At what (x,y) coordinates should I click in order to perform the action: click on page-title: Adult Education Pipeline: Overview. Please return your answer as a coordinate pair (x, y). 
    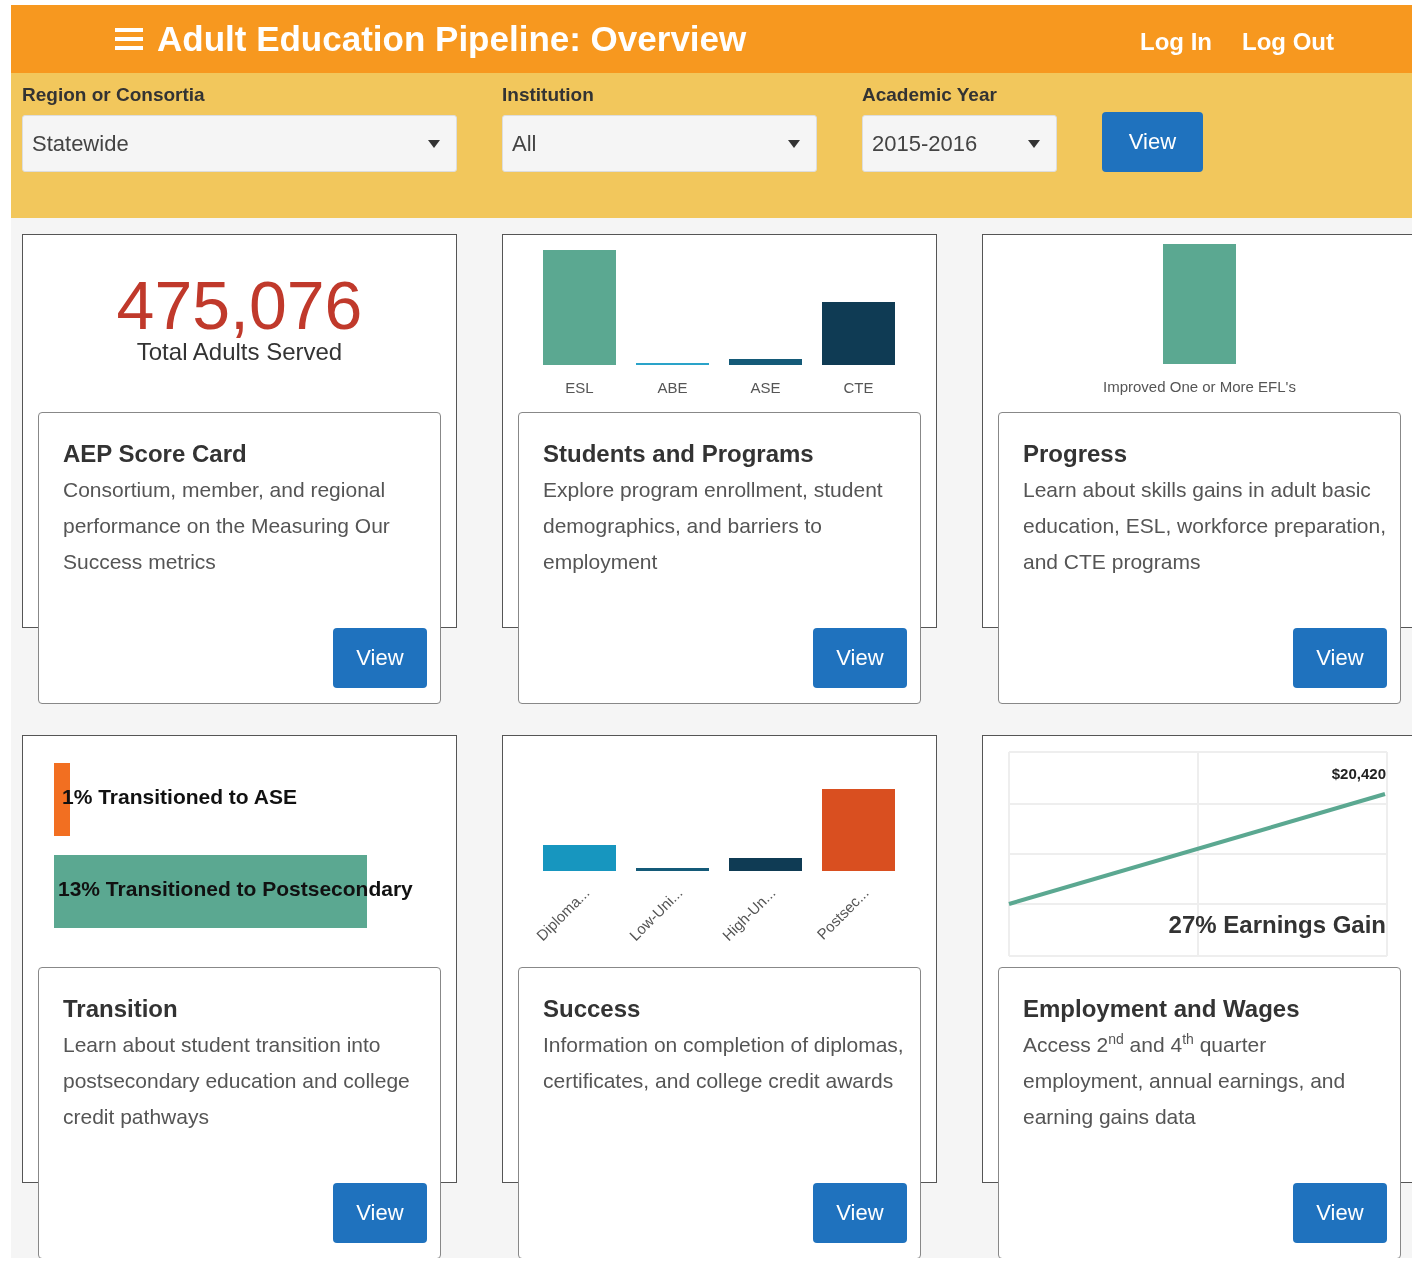
    Looking at the image, I should click on (452, 39).